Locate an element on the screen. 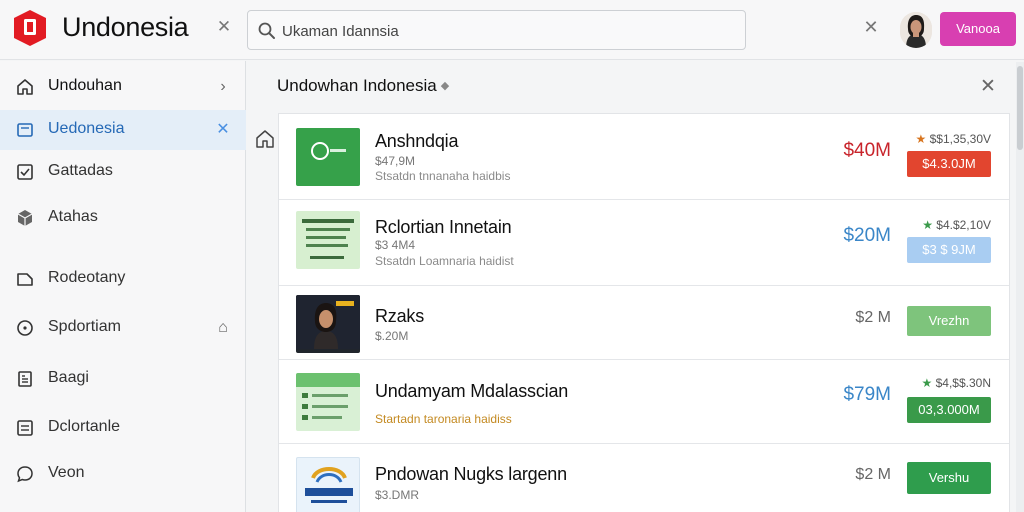 The image size is (1024, 512). top-bar: Undonesia ✕ ✕ Vanooa is located at coordinates (512, 30).